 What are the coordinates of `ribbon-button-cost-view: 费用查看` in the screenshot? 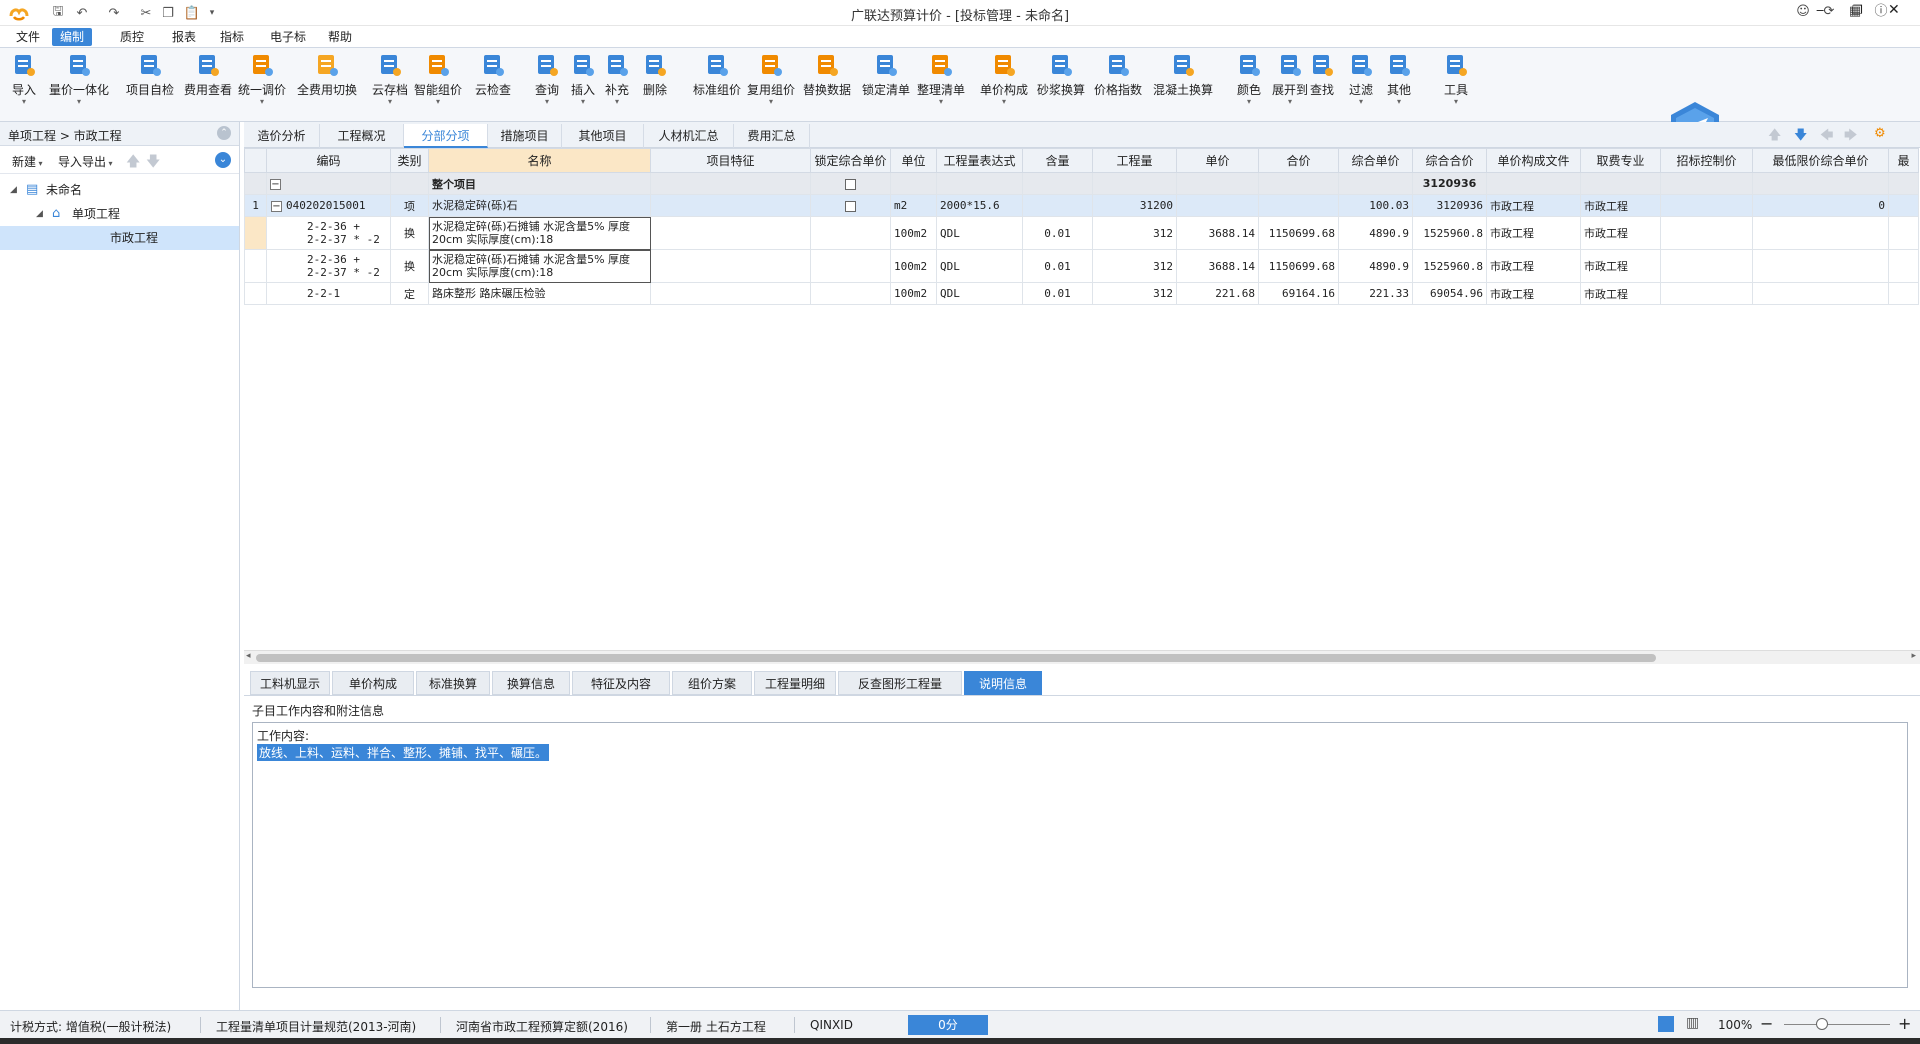 It's located at (208, 84).